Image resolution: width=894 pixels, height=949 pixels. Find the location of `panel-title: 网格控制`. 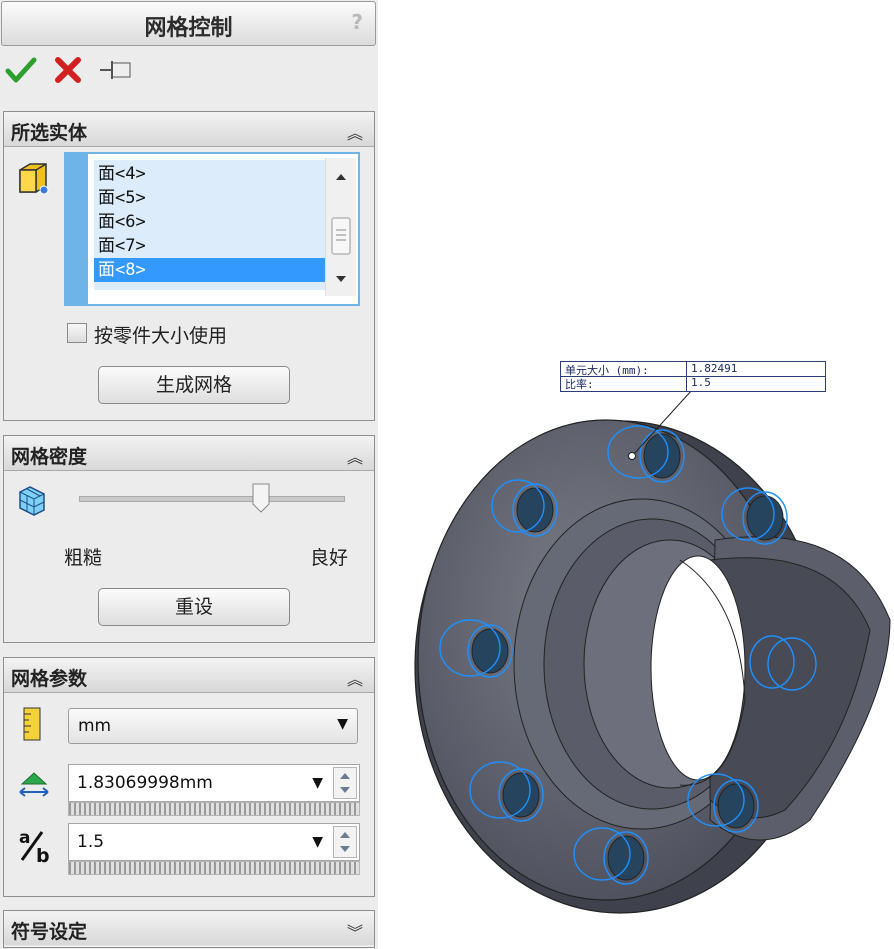

panel-title: 网格控制 is located at coordinates (188, 28).